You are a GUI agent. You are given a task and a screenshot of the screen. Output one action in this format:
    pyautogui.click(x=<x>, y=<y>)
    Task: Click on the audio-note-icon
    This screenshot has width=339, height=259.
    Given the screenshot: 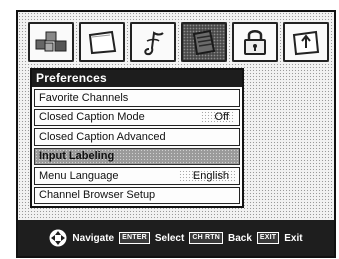 What is the action you would take?
    pyautogui.click(x=154, y=43)
    